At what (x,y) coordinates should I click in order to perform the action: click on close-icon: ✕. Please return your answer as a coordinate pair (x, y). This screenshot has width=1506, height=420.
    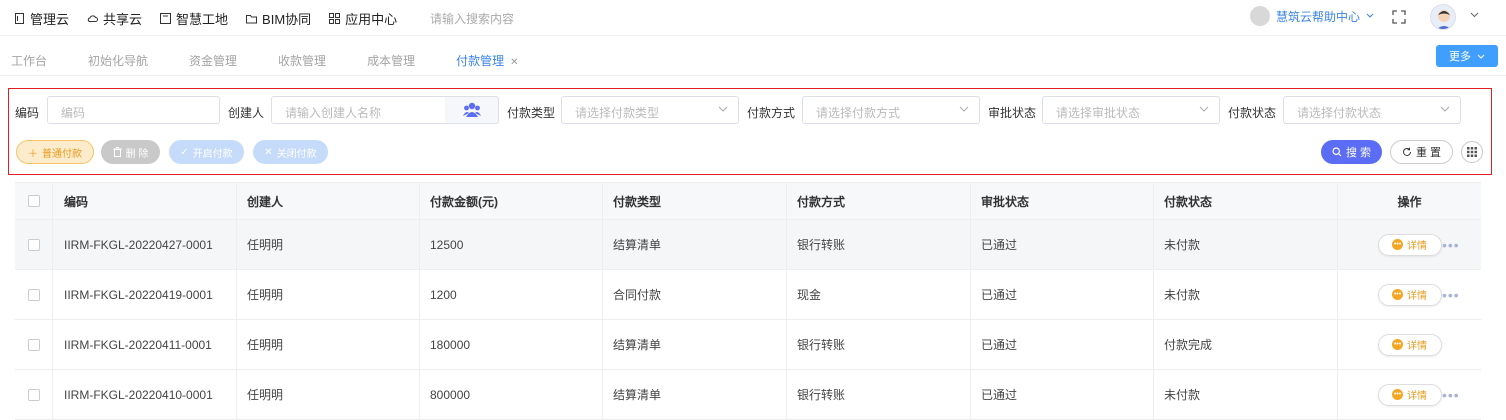
    Looking at the image, I should click on (514, 62).